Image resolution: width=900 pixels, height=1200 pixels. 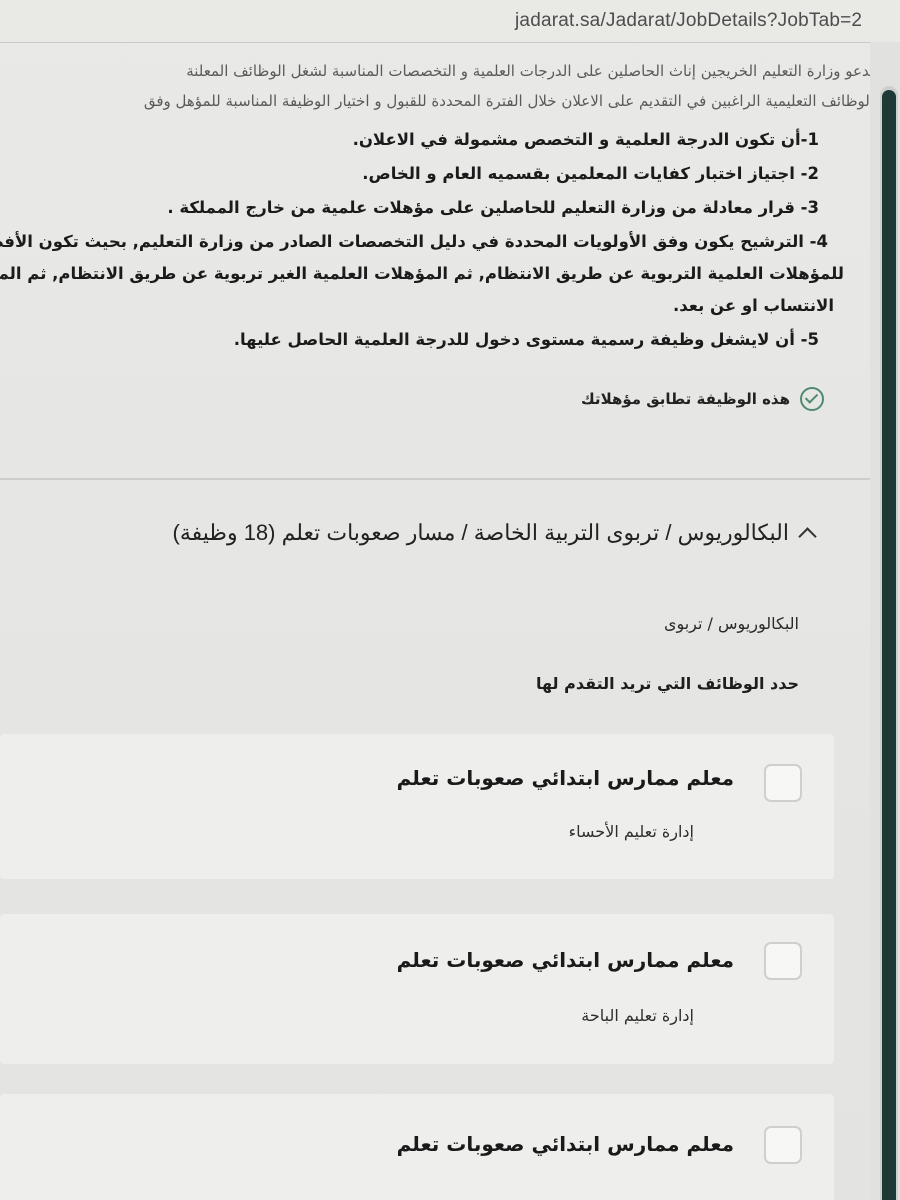 I want to click on section-divider, so click(x=437, y=479).